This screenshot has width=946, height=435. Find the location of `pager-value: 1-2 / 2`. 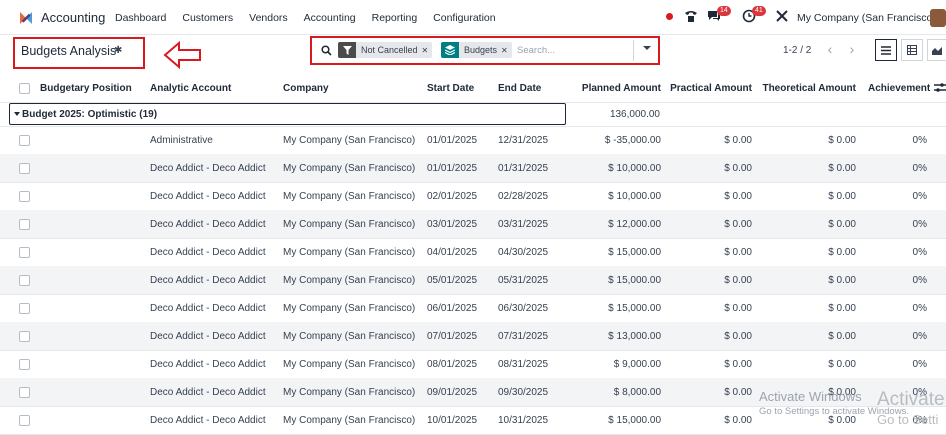

pager-value: 1-2 / 2 is located at coordinates (797, 50).